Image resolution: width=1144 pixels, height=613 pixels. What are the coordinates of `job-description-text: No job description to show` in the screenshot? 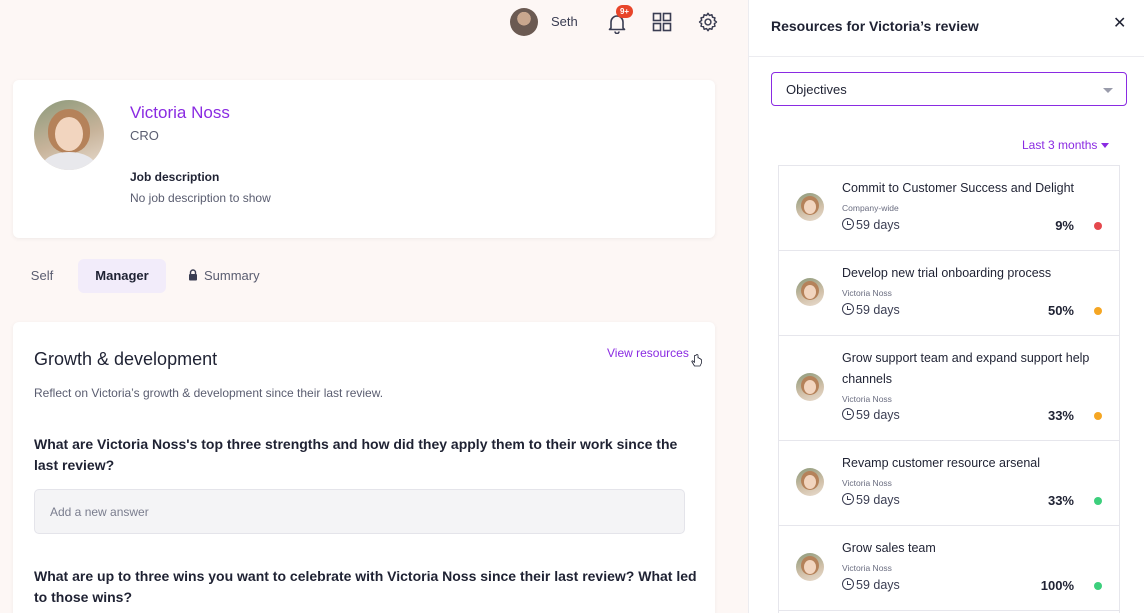 It's located at (200, 198).